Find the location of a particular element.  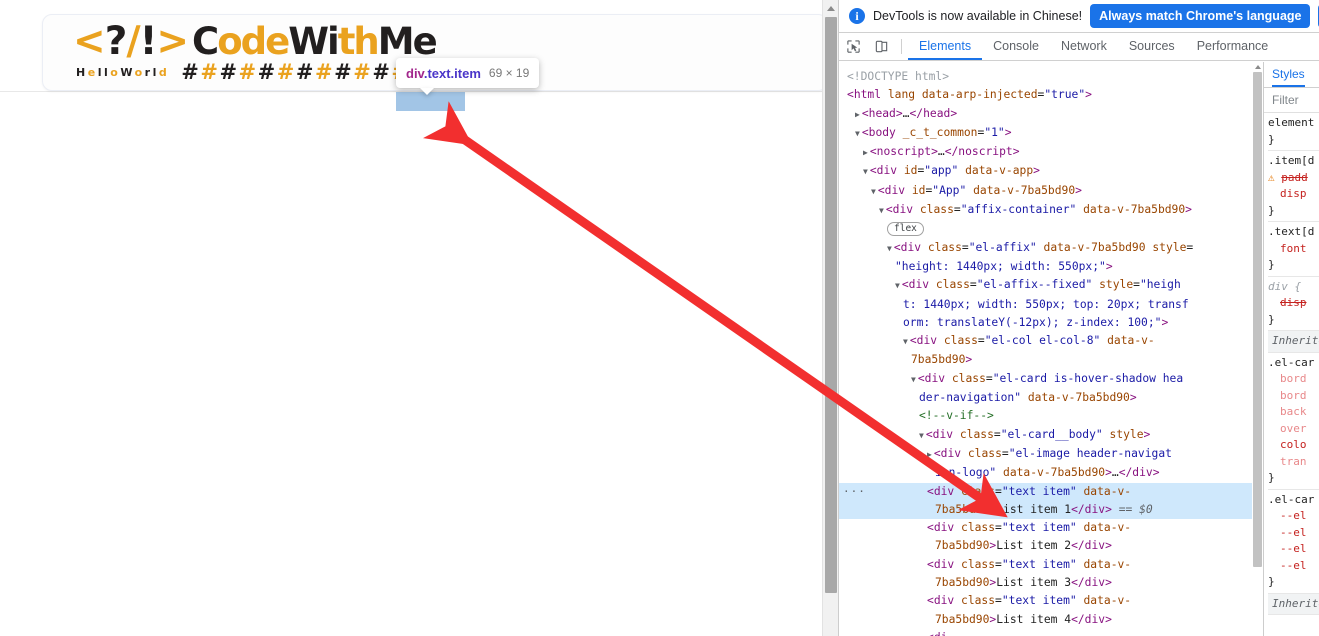

dom-node-selected: 7ba5bd90>List item 1</div> == $0 is located at coordinates (1051, 510).